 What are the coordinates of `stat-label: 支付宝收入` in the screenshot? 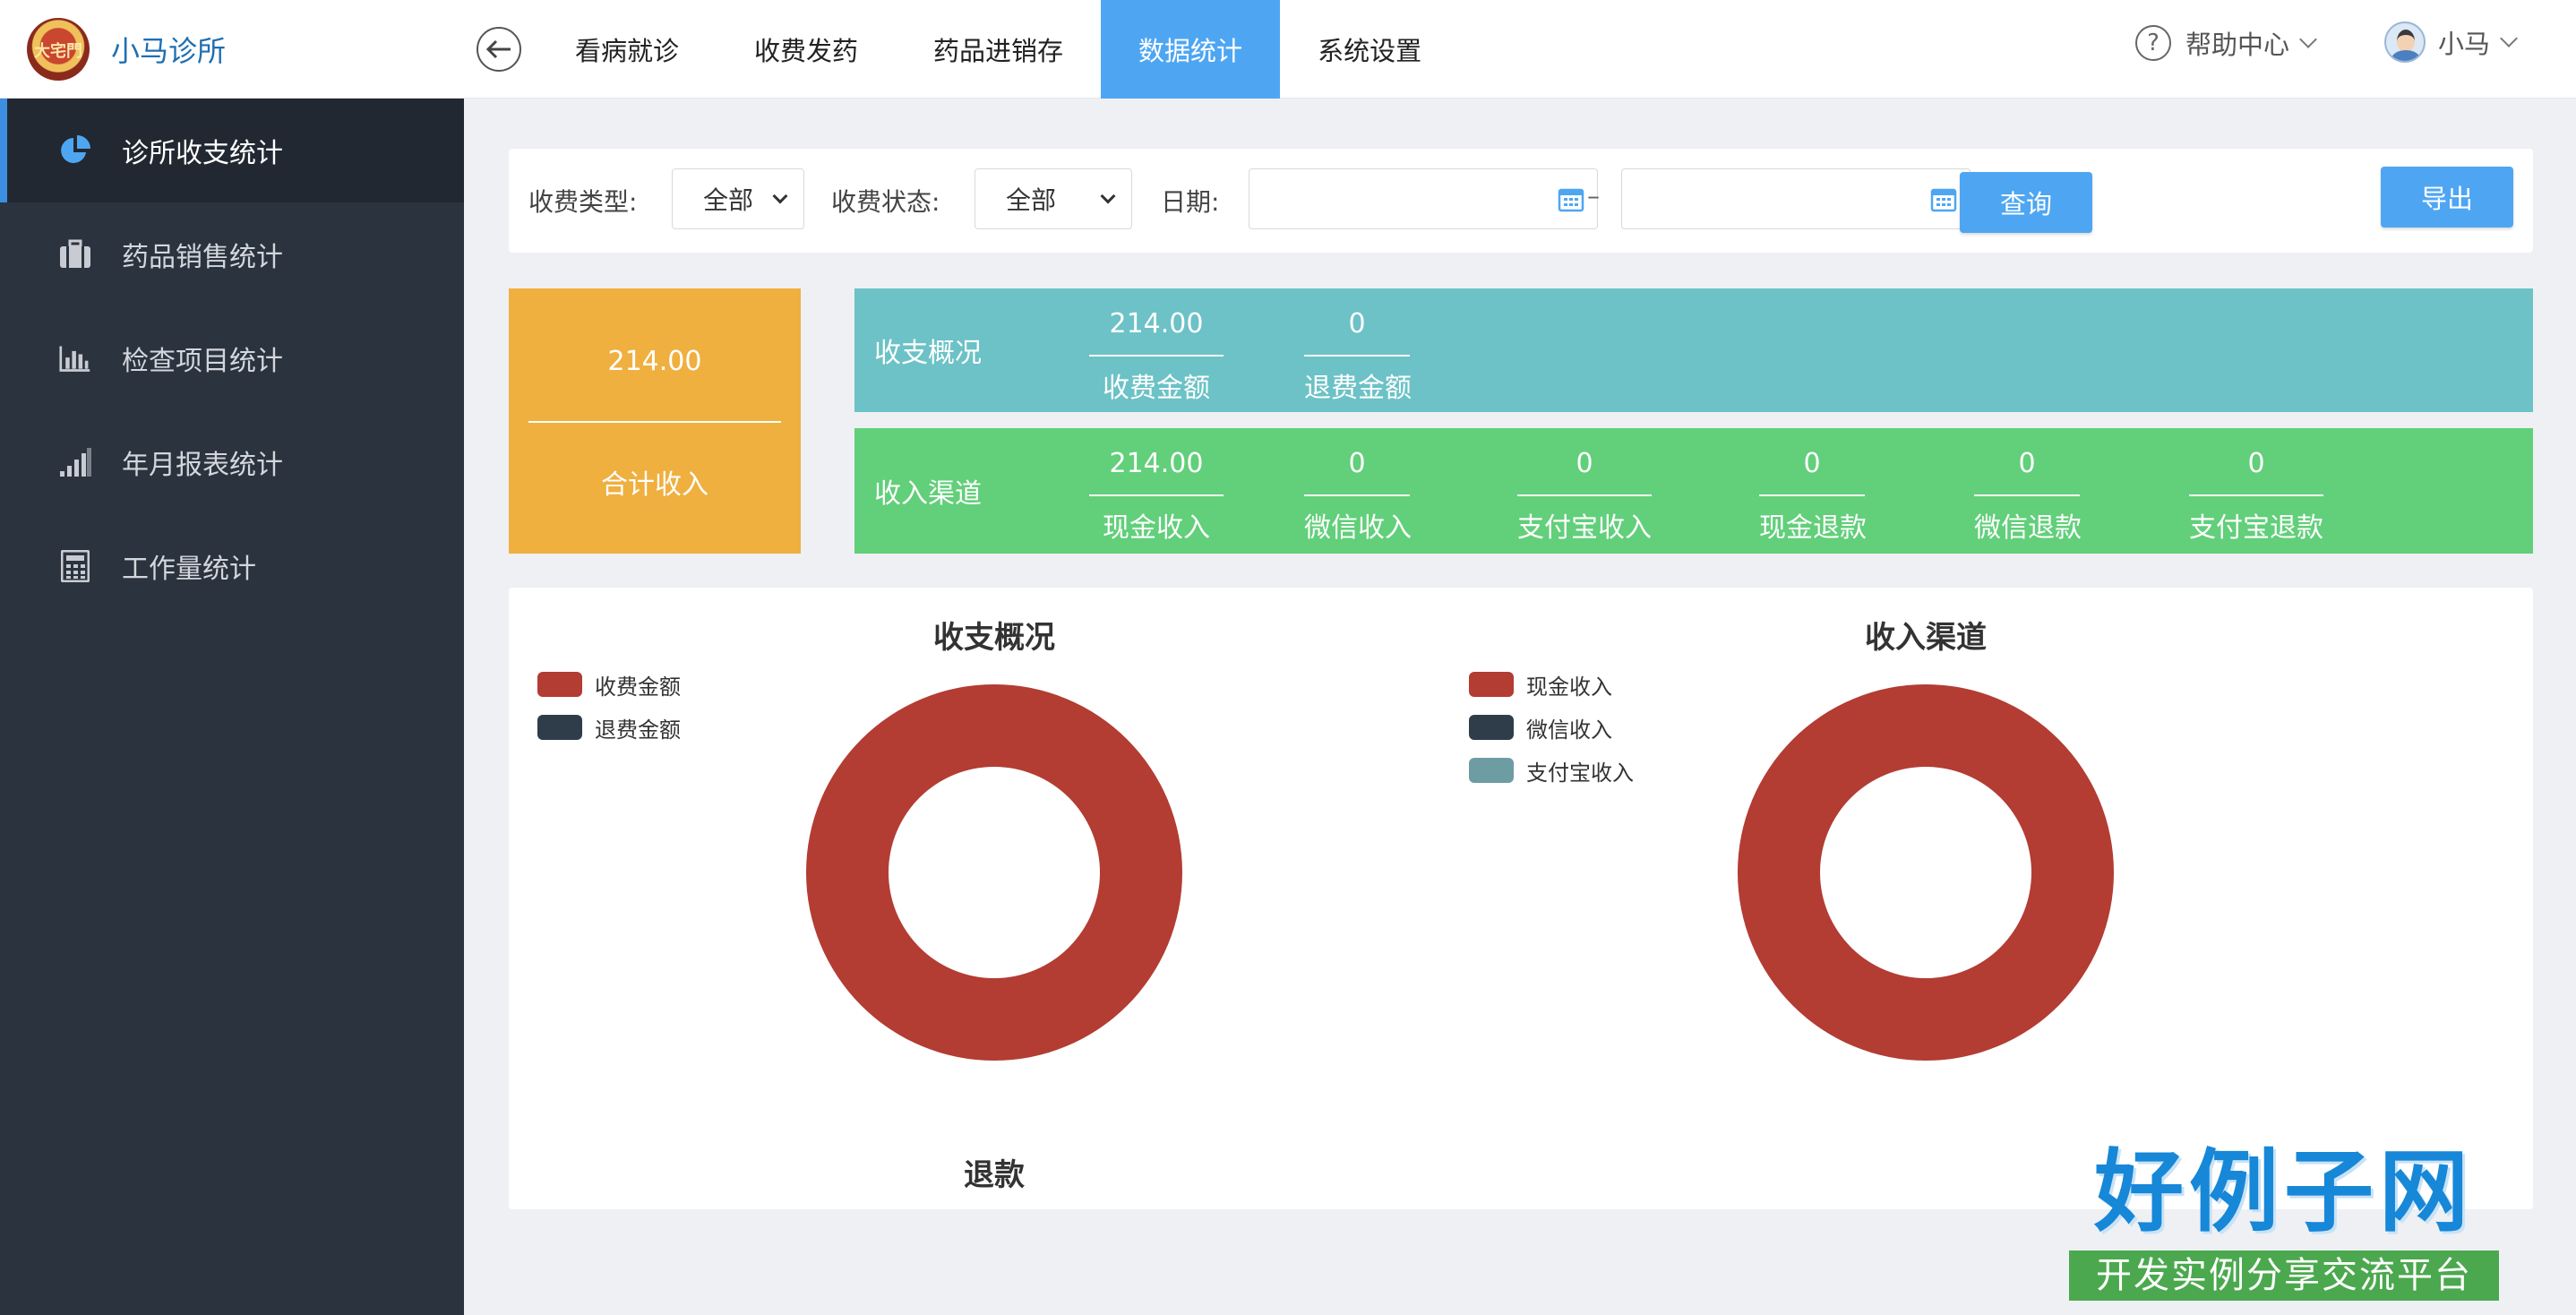 It's located at (1584, 528).